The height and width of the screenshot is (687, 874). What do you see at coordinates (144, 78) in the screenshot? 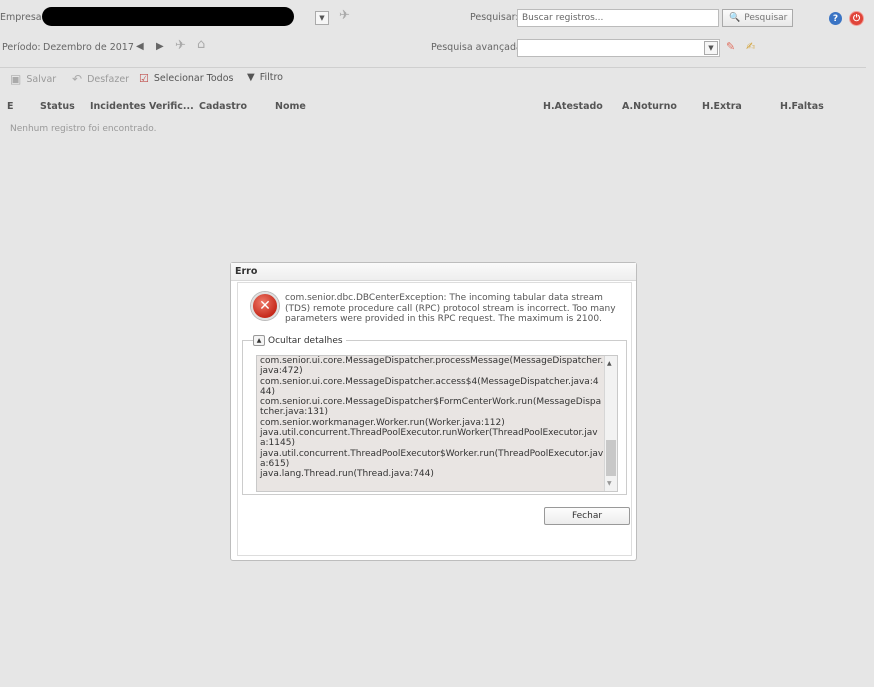
I see `select-all-icon: ☑` at bounding box center [144, 78].